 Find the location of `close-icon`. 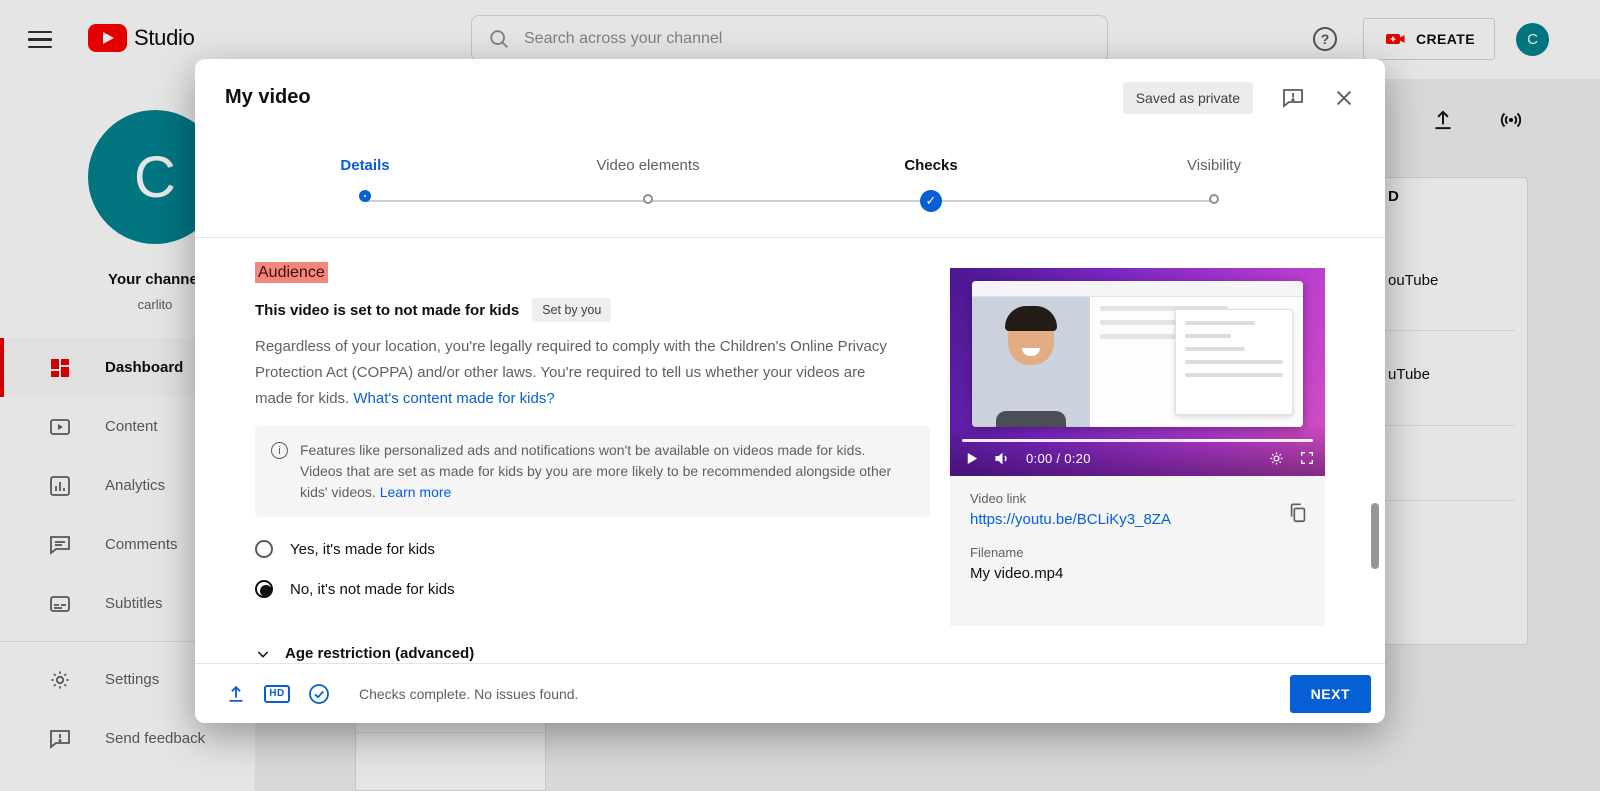

close-icon is located at coordinates (1344, 97).